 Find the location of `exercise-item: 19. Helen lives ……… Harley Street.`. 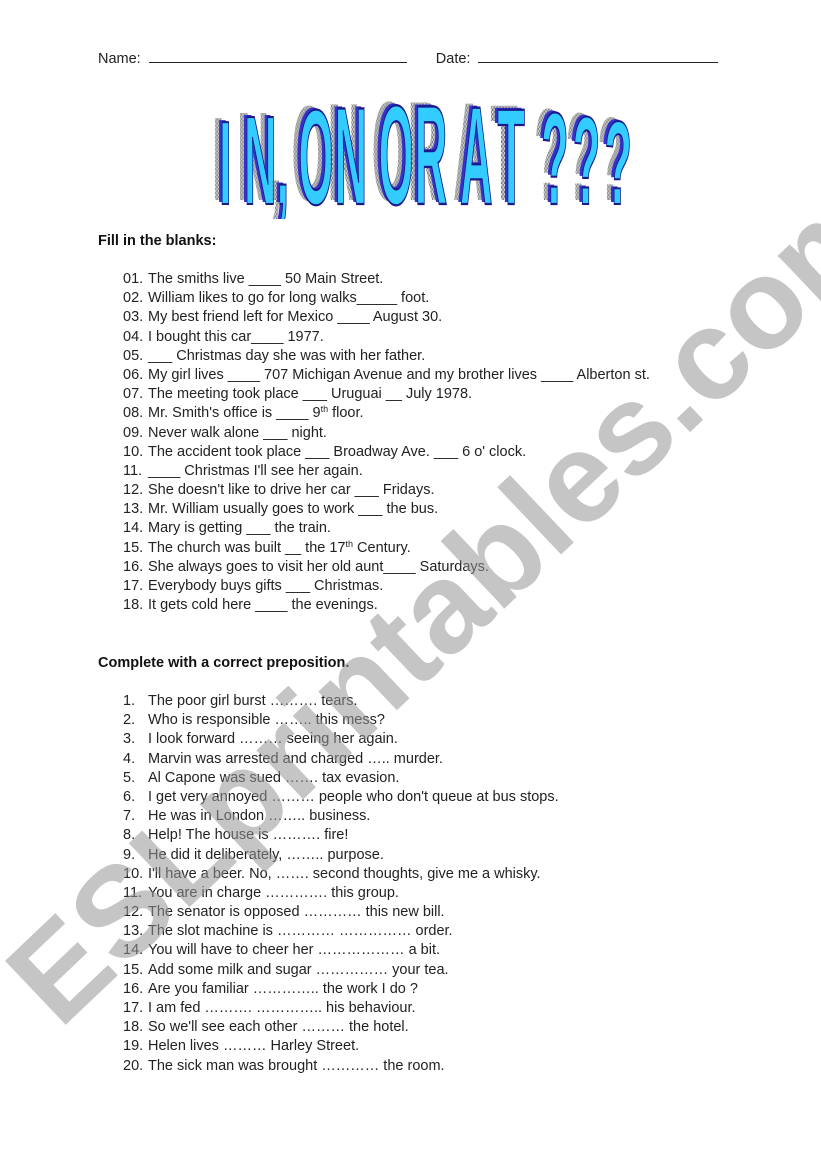

exercise-item: 19. Helen lives ……… Harley Street. is located at coordinates (341, 1046).